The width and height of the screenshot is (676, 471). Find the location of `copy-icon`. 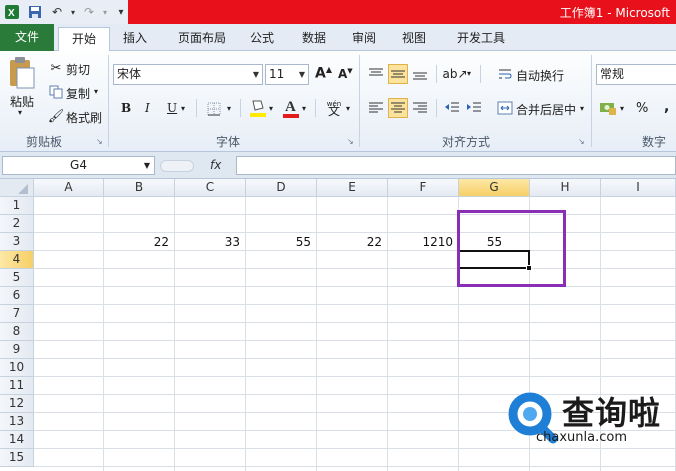

copy-icon is located at coordinates (56, 92).